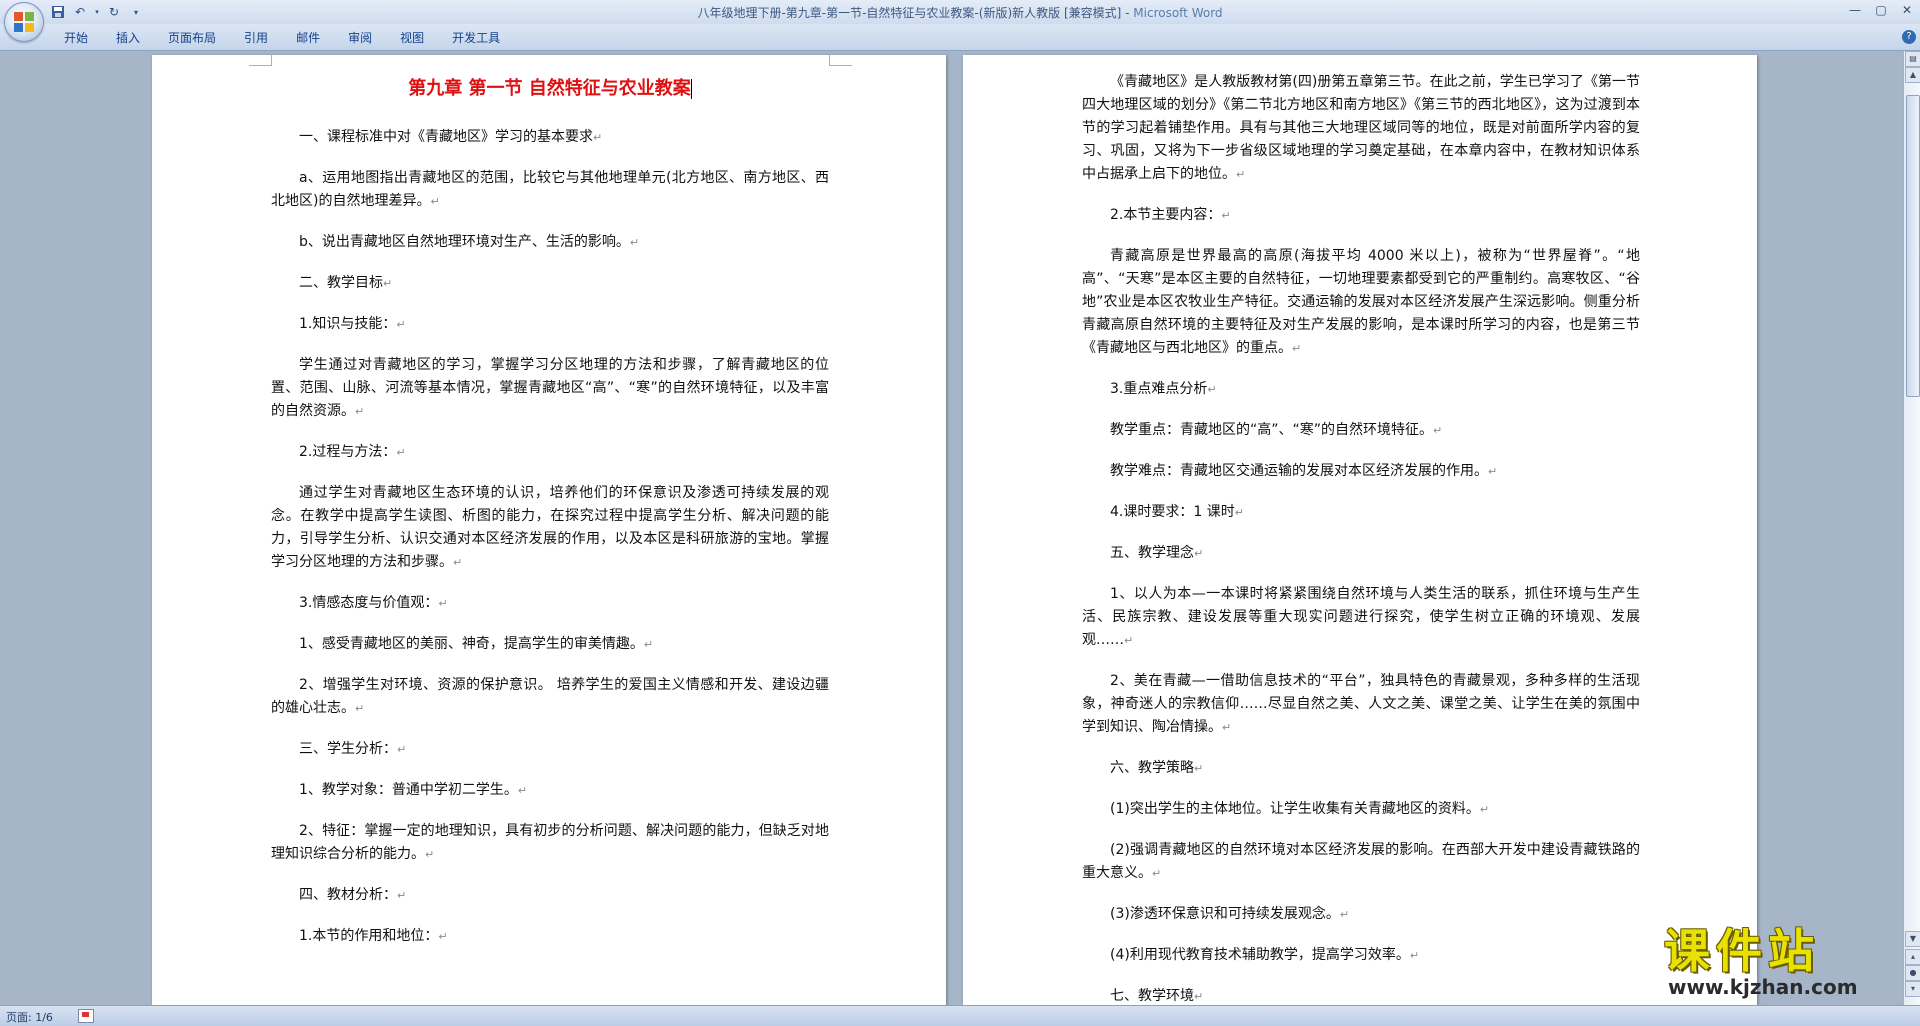 This screenshot has height=1026, width=1920. What do you see at coordinates (1912, 59) in the screenshot?
I see `ruler-toggle-icon: ▤` at bounding box center [1912, 59].